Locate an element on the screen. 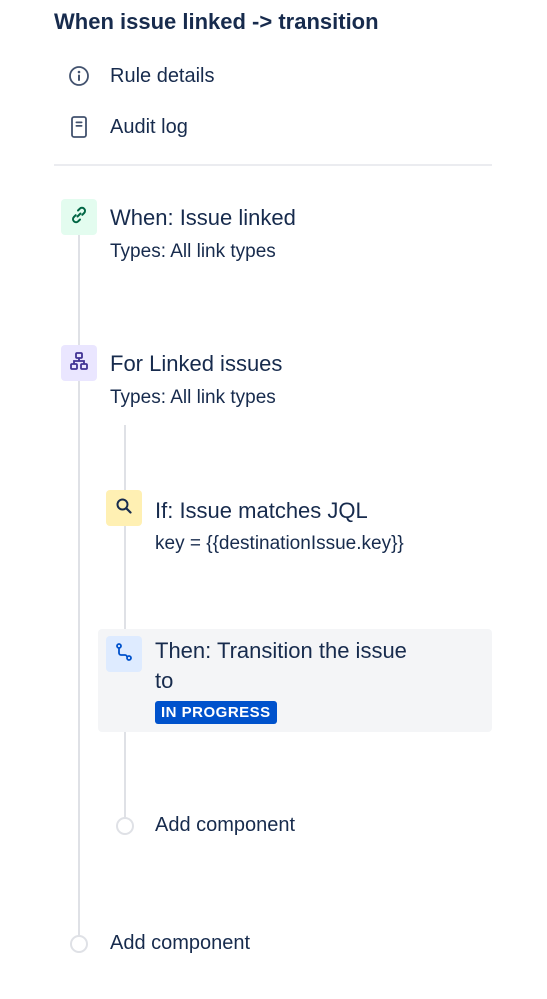  branch-subtitle: Types: All link types is located at coordinates (193, 397).